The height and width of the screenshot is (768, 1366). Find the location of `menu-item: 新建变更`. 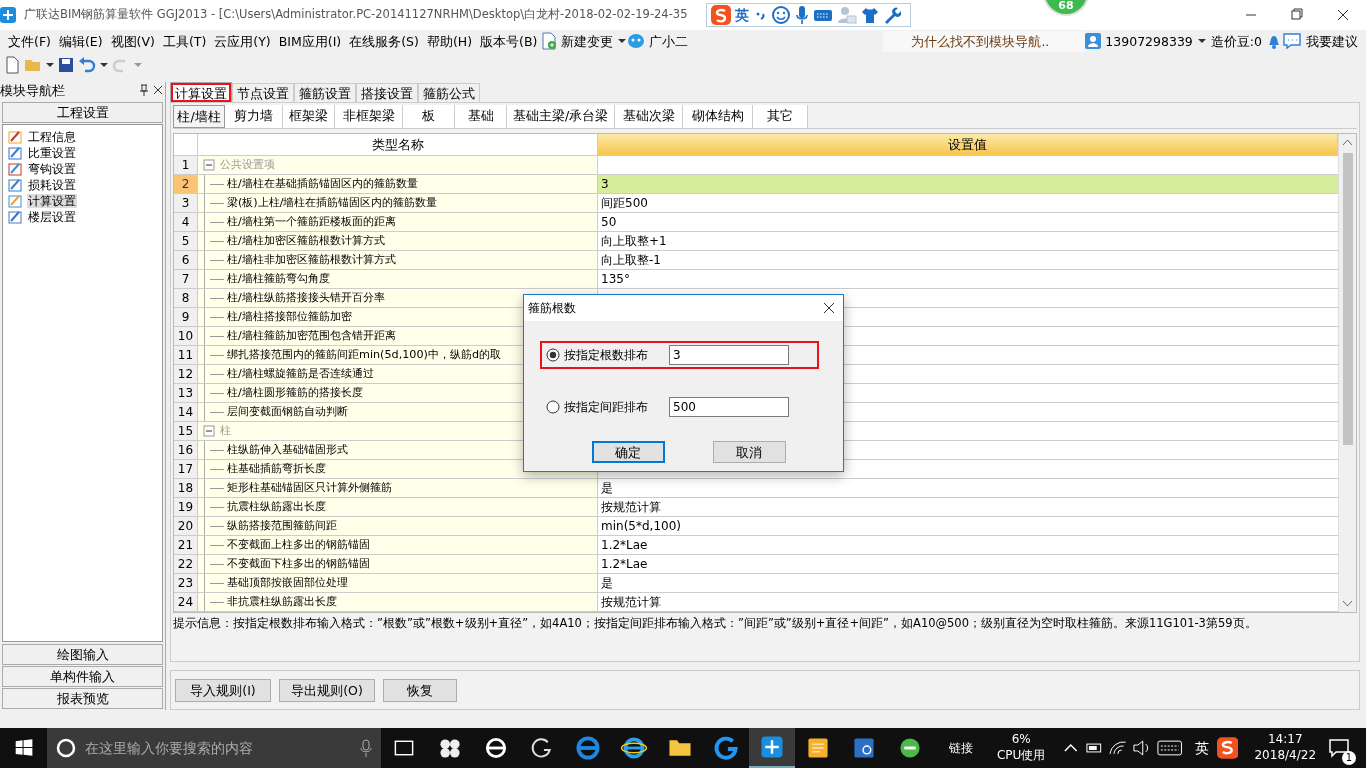

menu-item: 新建变更 is located at coordinates (587, 41).